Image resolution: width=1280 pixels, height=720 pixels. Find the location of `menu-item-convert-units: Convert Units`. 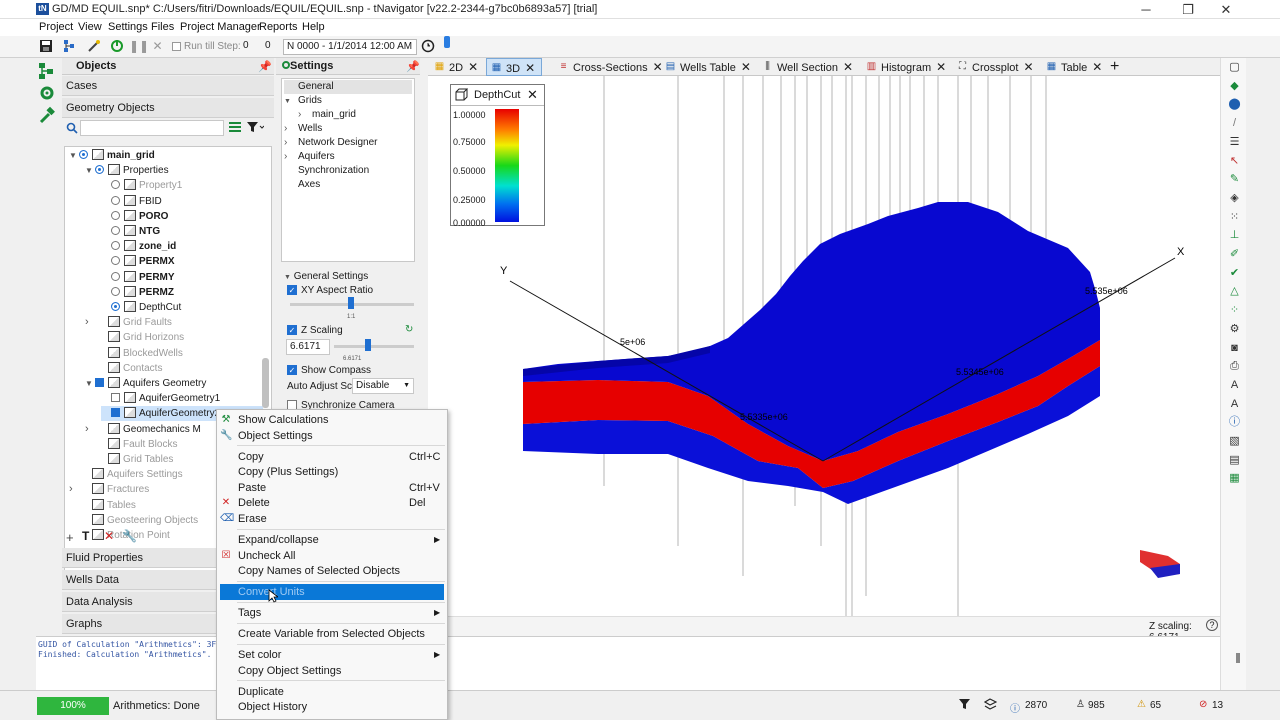

menu-item-convert-units: Convert Units is located at coordinates (332, 592).